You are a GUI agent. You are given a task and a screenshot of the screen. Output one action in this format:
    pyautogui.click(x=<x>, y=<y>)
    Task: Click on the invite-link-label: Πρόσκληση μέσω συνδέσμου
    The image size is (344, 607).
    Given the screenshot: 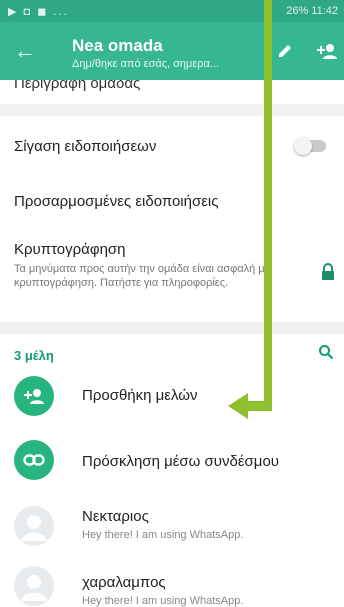 What is the action you would take?
    pyautogui.click(x=180, y=461)
    